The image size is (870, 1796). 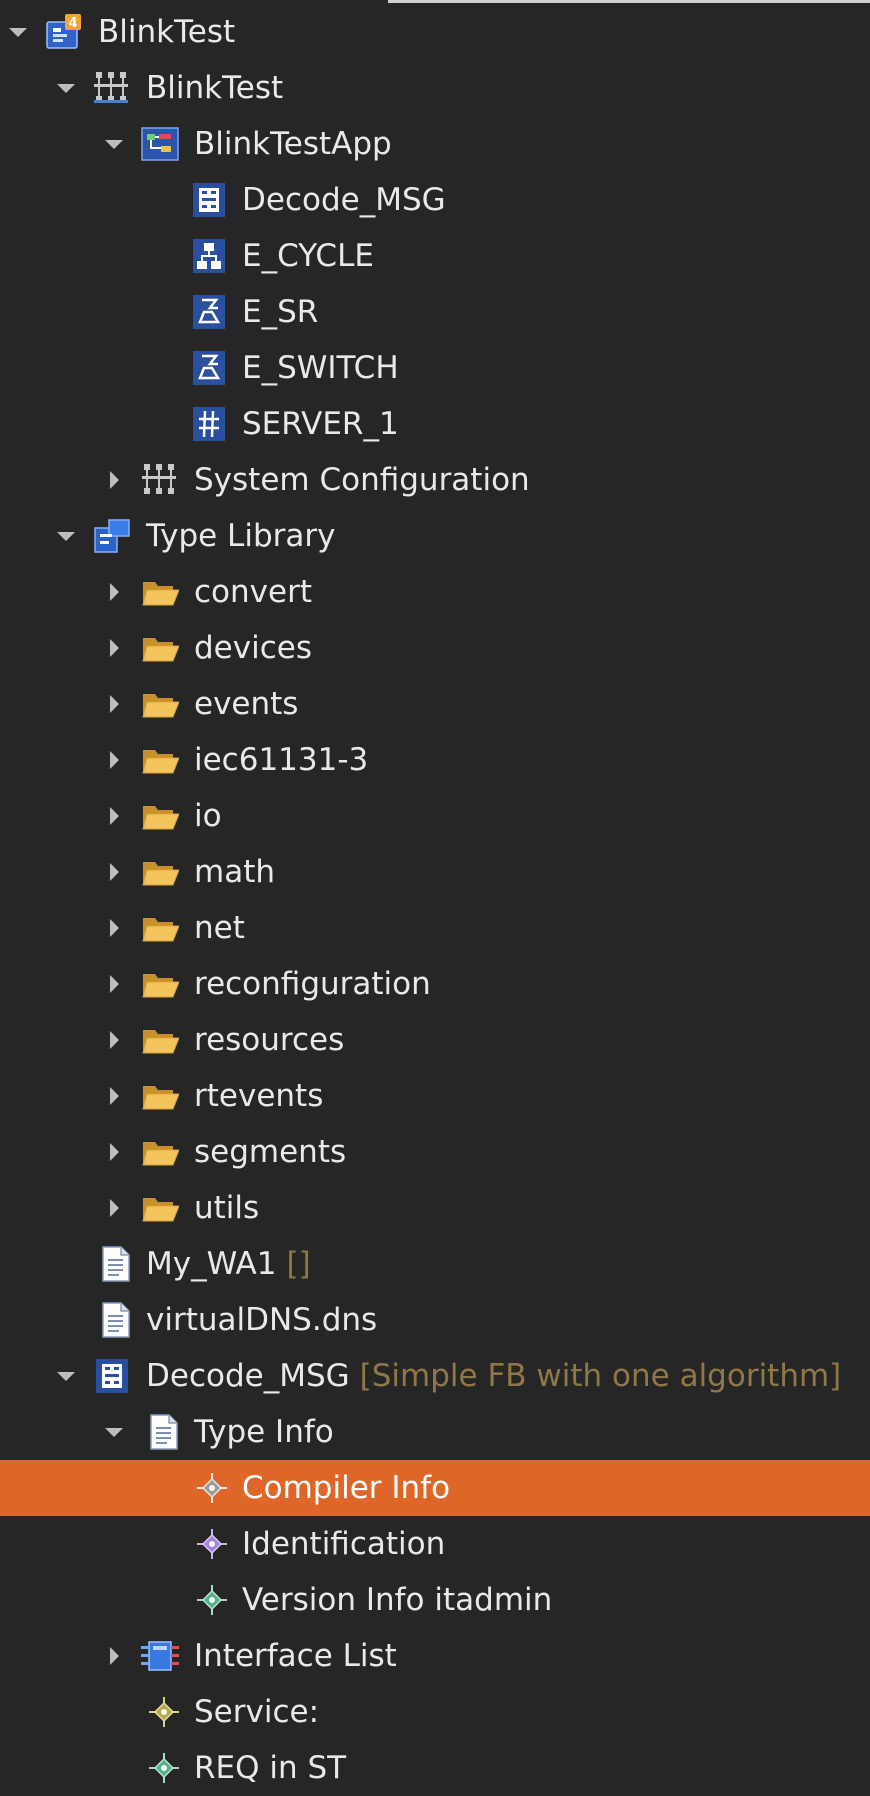 I want to click on tree-item-label: My_WA1[], so click(x=228, y=1264).